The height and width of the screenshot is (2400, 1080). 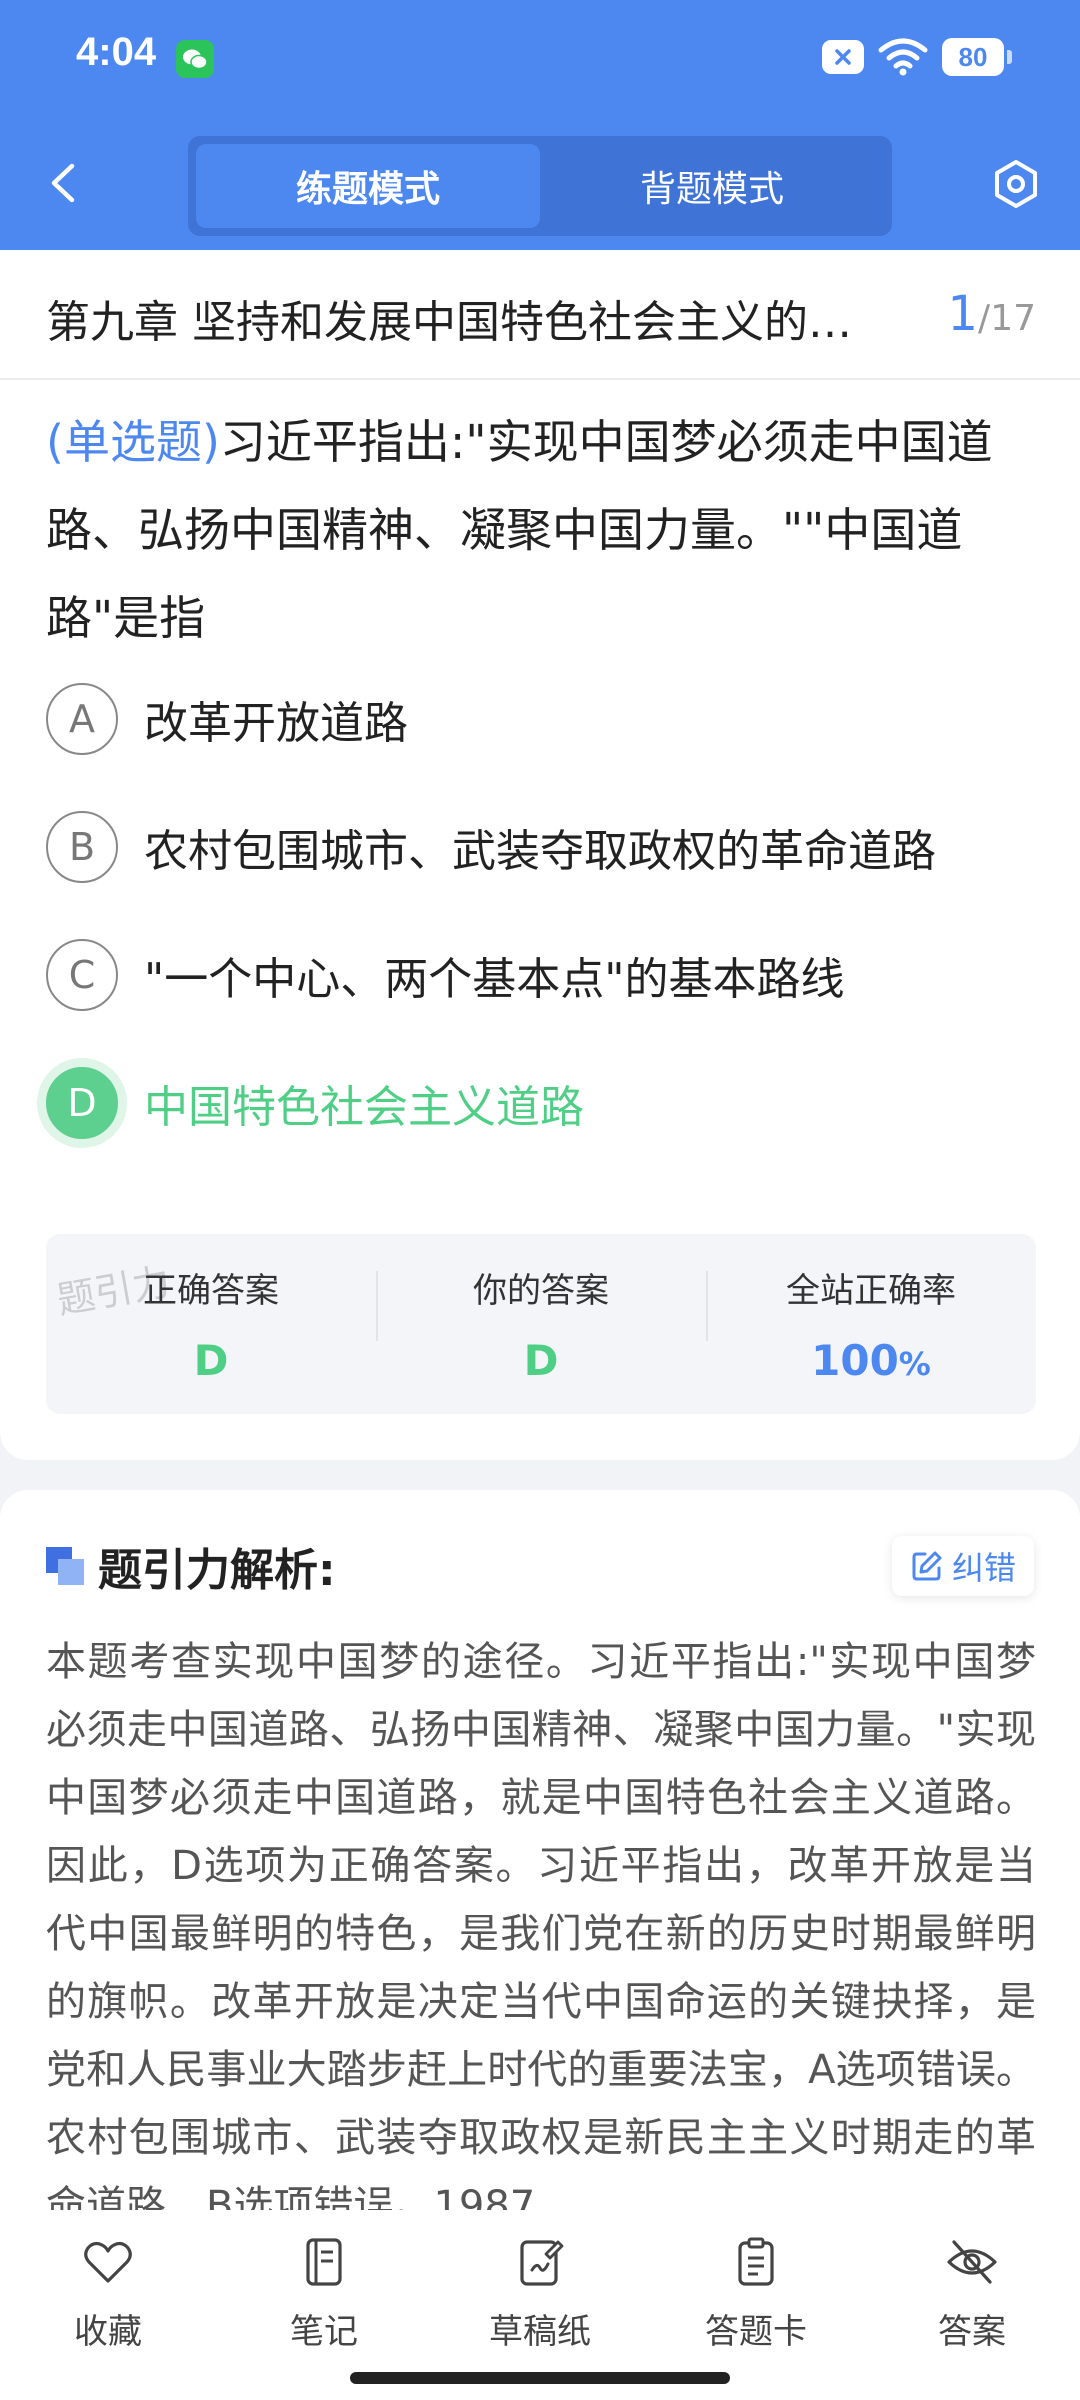 I want to click on muted-notification-icon, so click(x=843, y=57).